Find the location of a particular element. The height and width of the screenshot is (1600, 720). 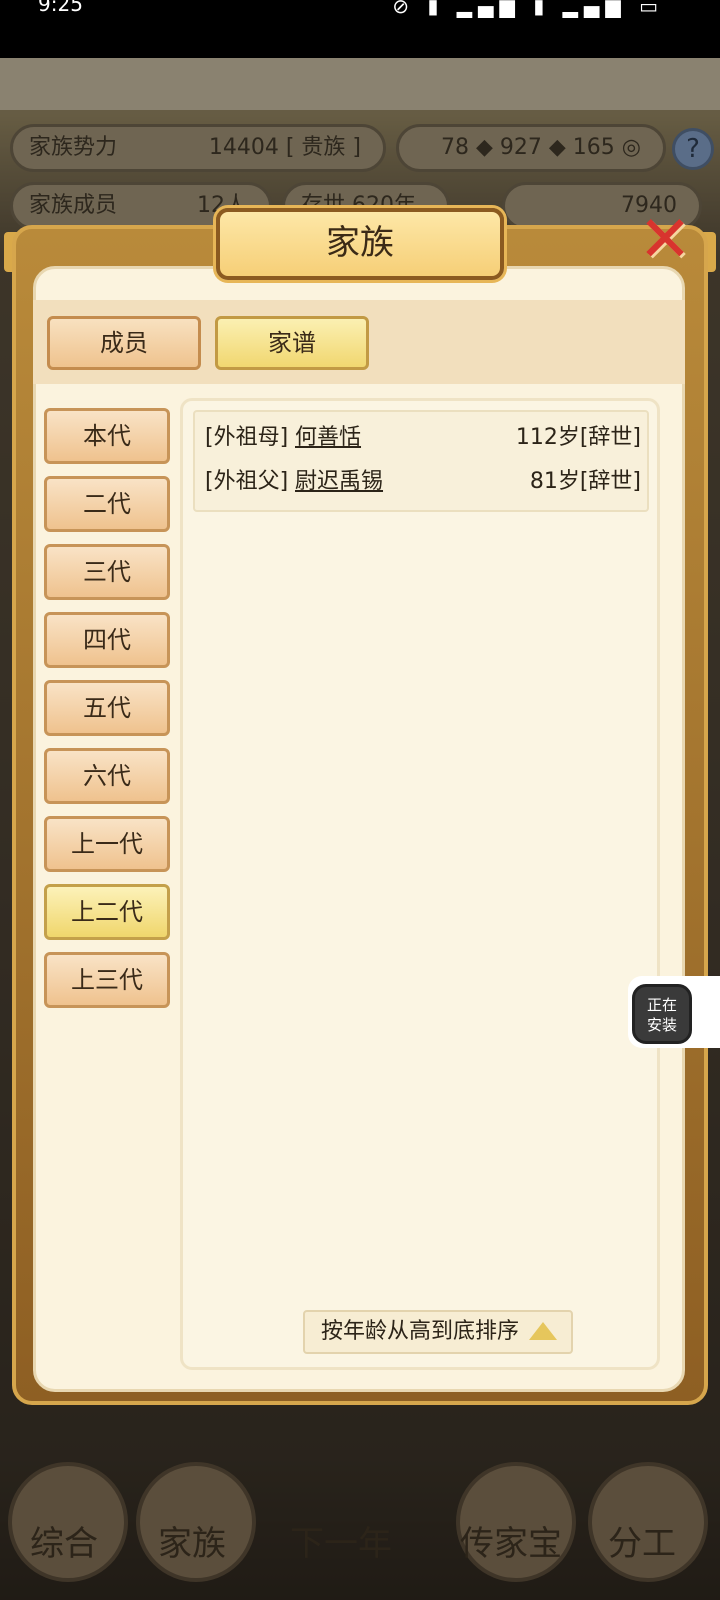

list-item: [外祖父] 尉迟禹锡 81岁[辞世] is located at coordinates (423, 482).